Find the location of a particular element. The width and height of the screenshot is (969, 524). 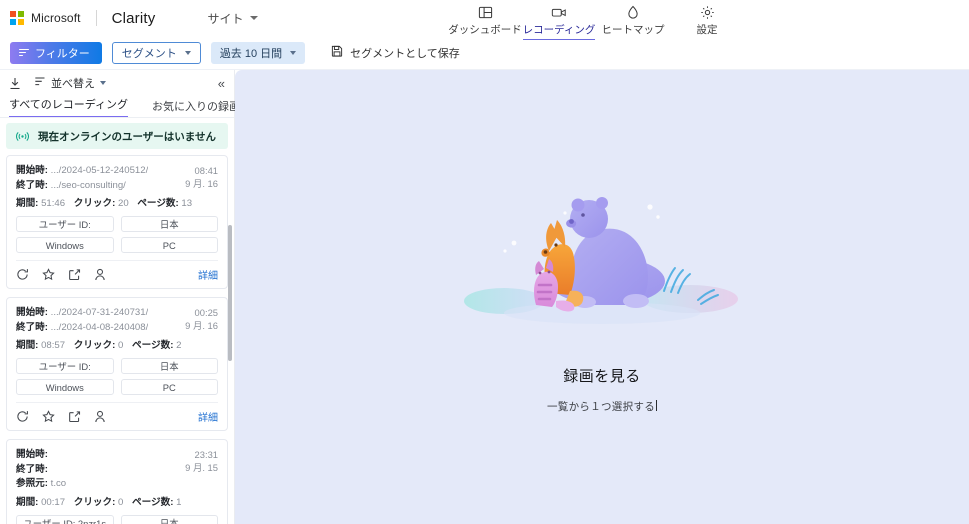

filter-icon is located at coordinates (24, 52).